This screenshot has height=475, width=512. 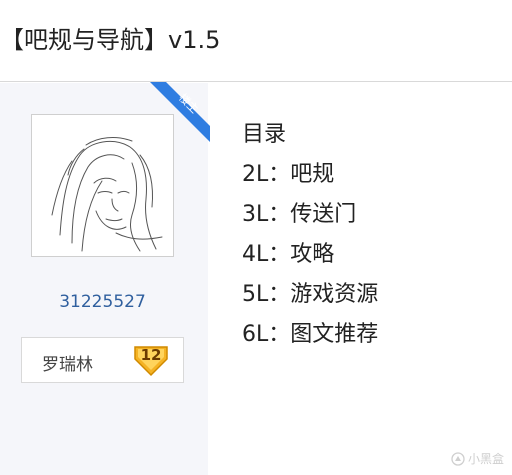 What do you see at coordinates (67, 365) in the screenshot?
I see `level-name: 罗瑞林` at bounding box center [67, 365].